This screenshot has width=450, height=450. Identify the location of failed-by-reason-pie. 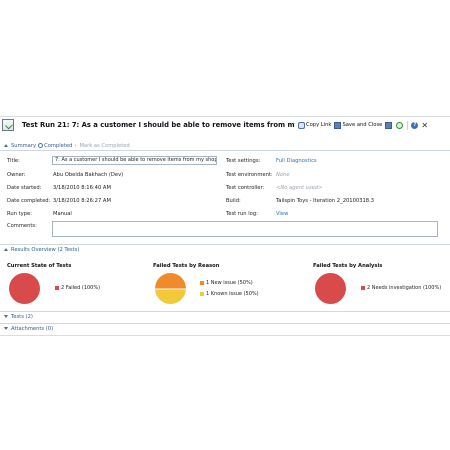
(170, 288).